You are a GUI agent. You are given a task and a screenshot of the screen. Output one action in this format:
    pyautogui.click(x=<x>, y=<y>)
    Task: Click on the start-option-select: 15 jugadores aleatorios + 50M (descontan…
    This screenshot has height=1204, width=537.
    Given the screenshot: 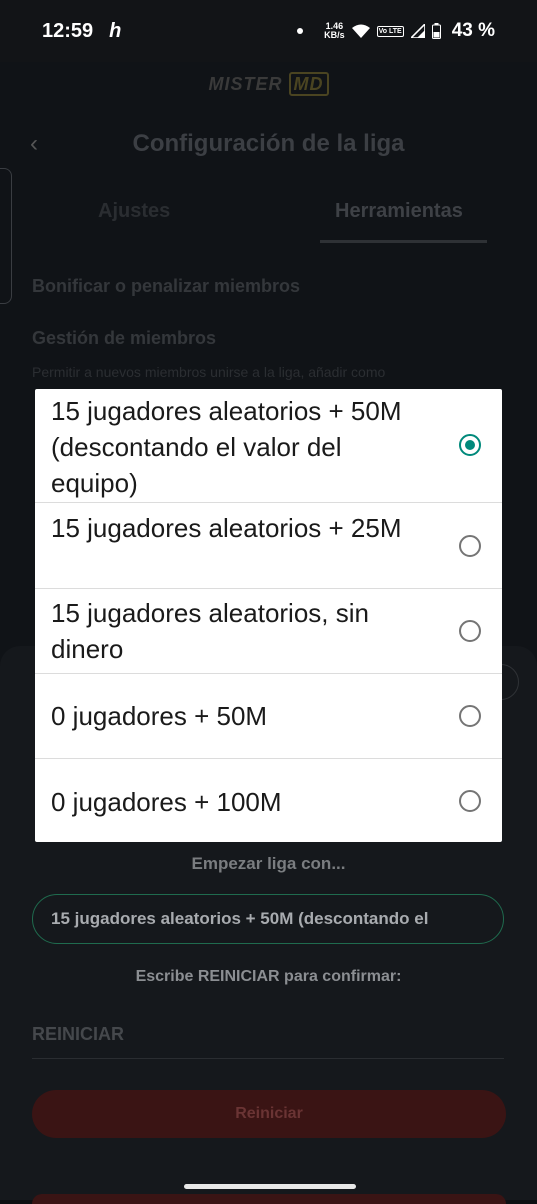 What is the action you would take?
    pyautogui.click(x=268, y=919)
    